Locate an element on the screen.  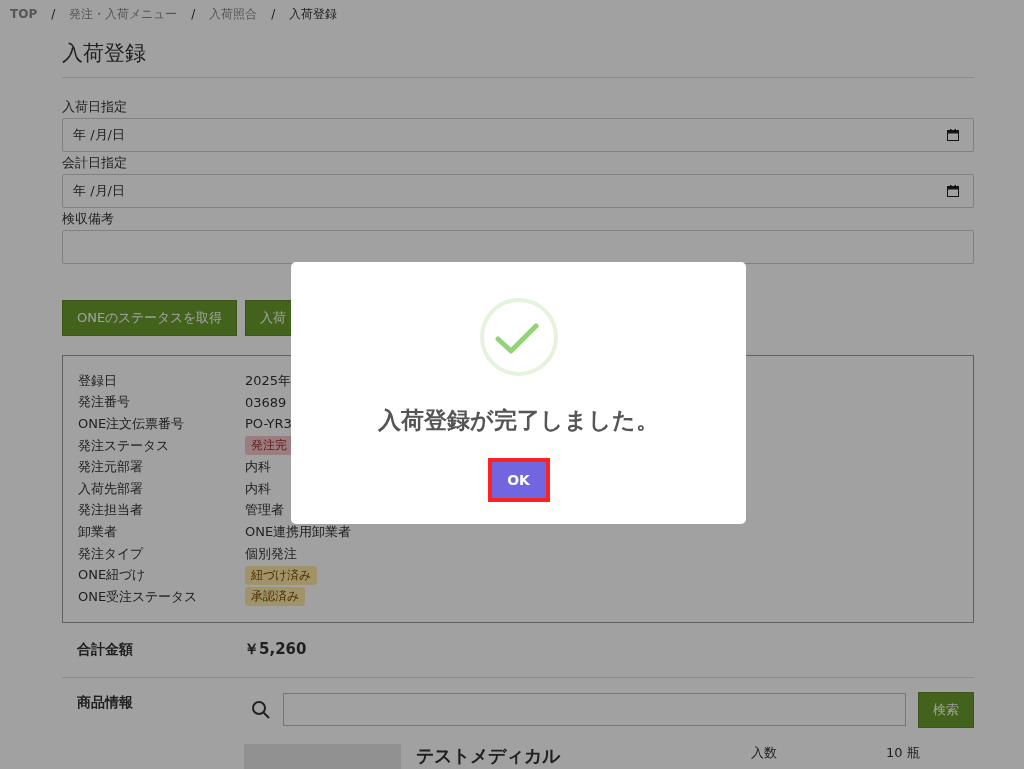
search-button: 検索 is located at coordinates (946, 709).